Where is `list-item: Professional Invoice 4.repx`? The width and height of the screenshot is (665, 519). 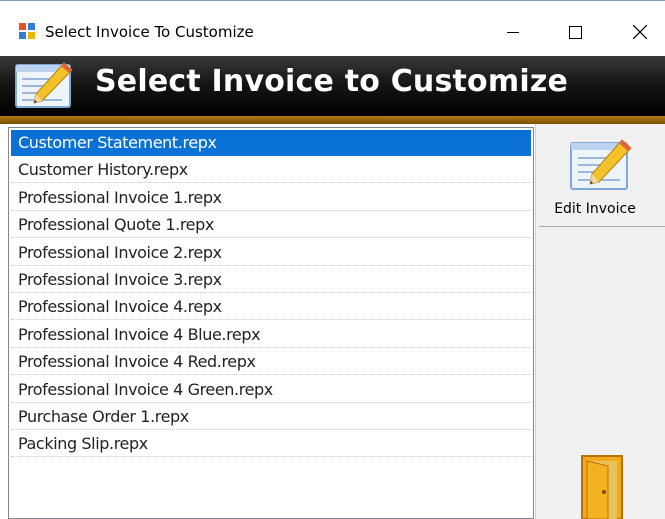
list-item: Professional Invoice 4.repx is located at coordinates (271, 307).